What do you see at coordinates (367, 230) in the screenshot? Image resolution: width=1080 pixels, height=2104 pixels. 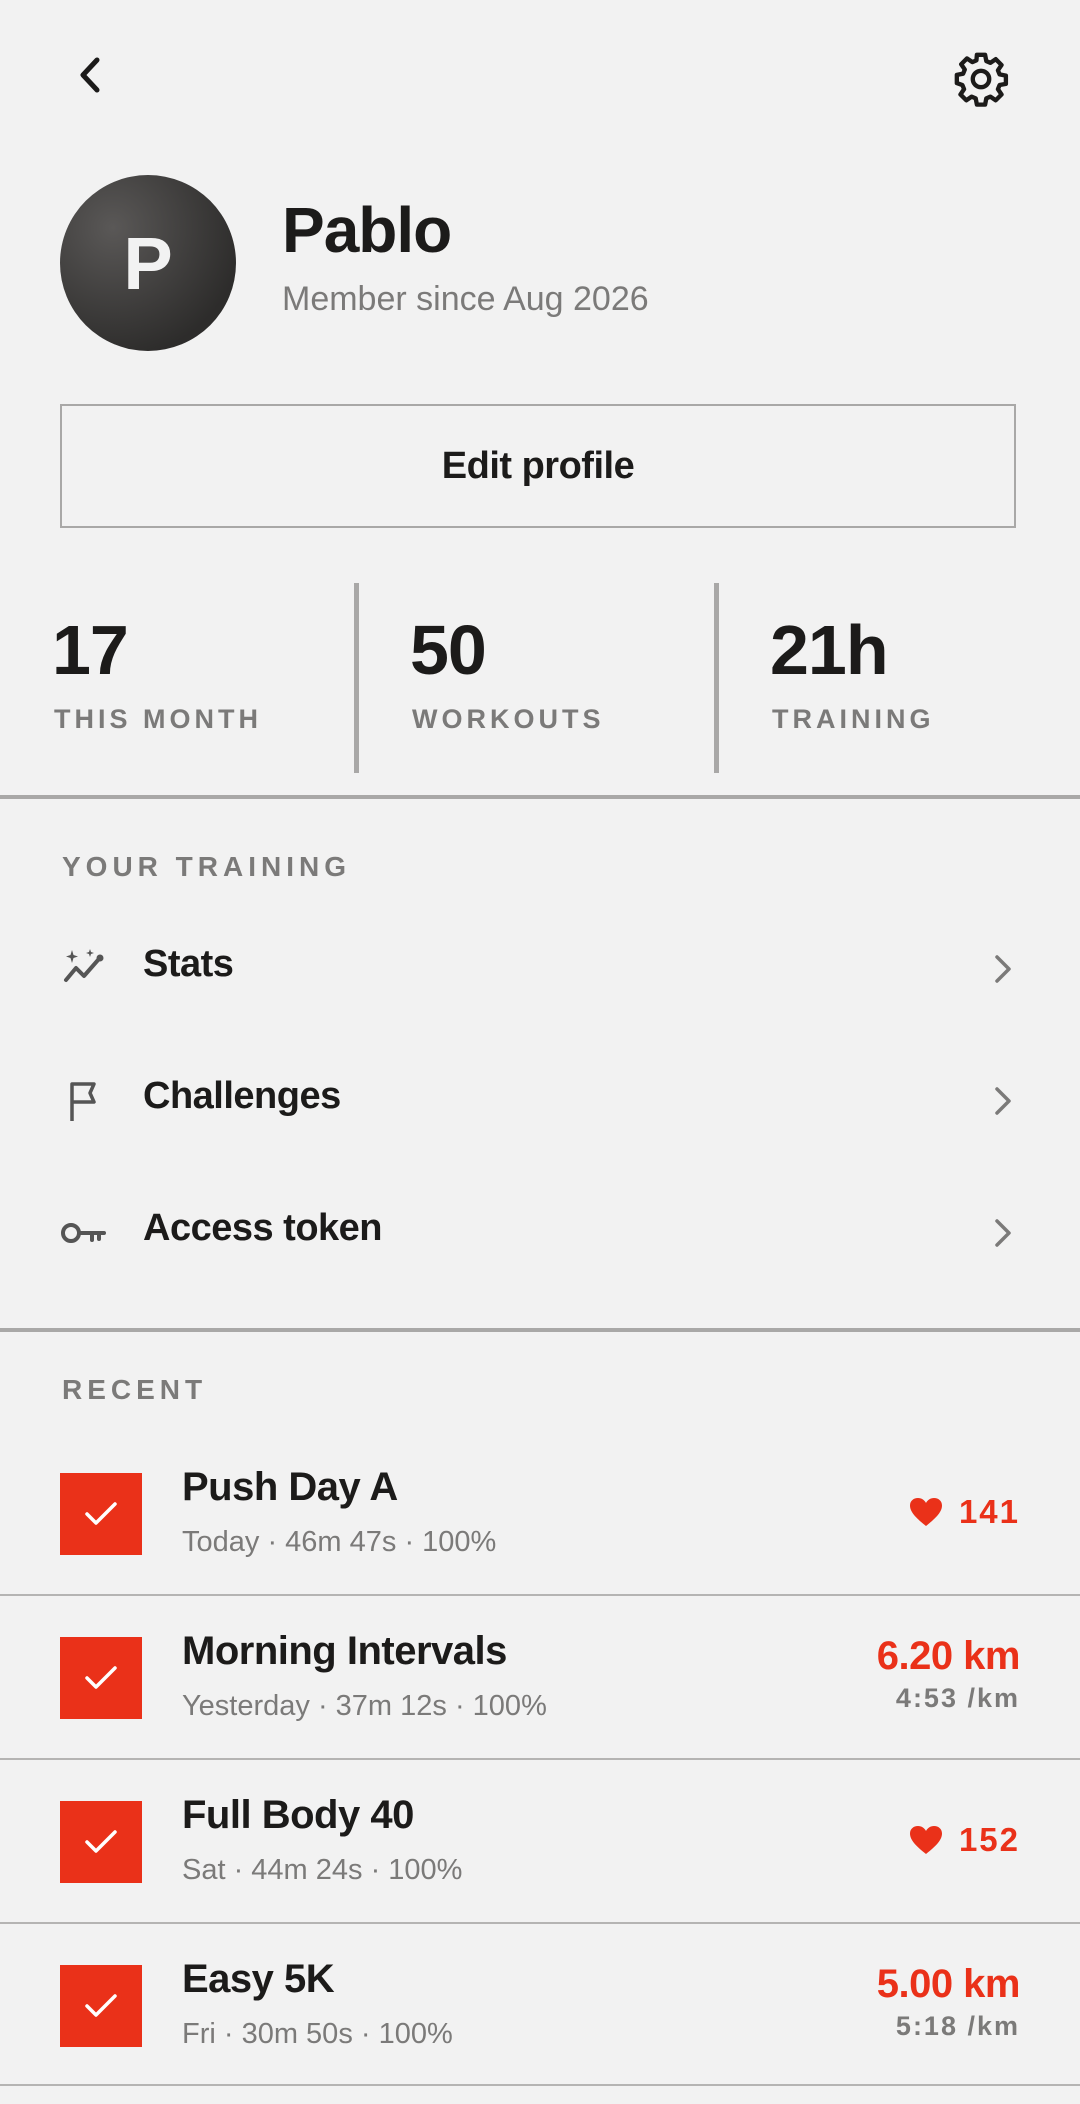 I see `profile-name: Pablo` at bounding box center [367, 230].